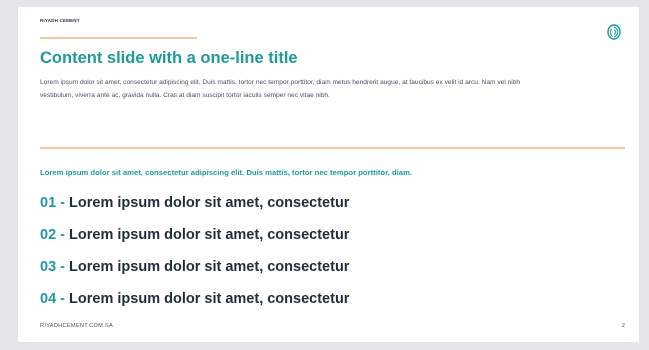  I want to click on footer-website: RIYADHCEMENT.COM.SA, so click(77, 326).